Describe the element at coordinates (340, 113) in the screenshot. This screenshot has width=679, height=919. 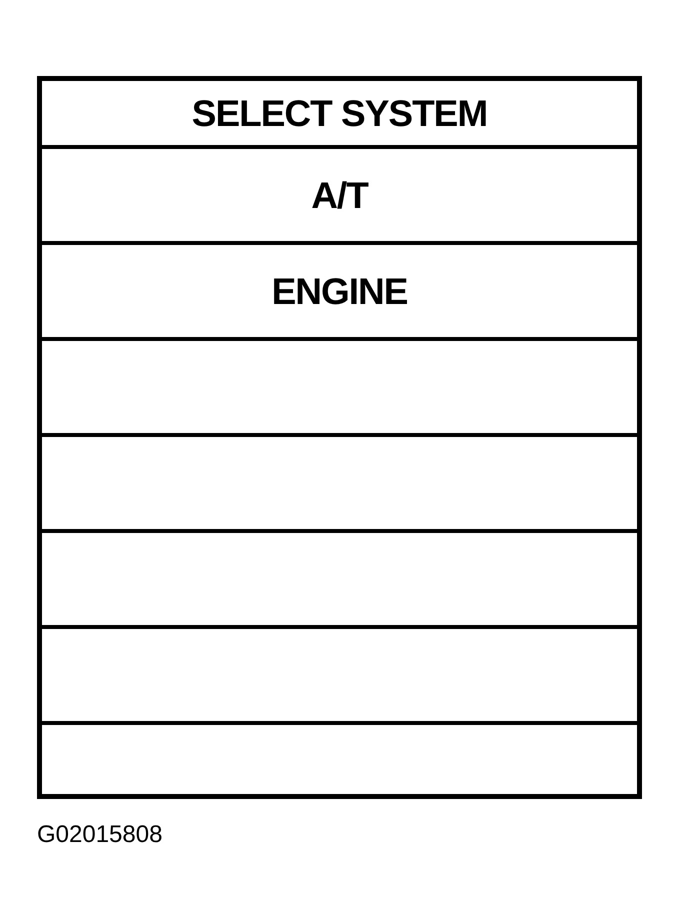
I see `screen-title: SELECT SYSTEM` at that location.